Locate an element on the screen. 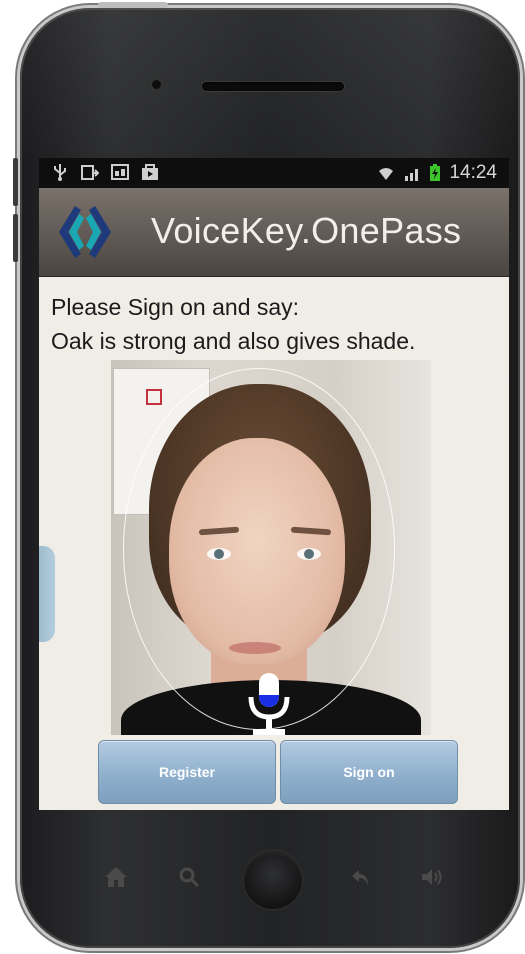 The height and width of the screenshot is (954, 525). wifi-icon is located at coordinates (386, 174).